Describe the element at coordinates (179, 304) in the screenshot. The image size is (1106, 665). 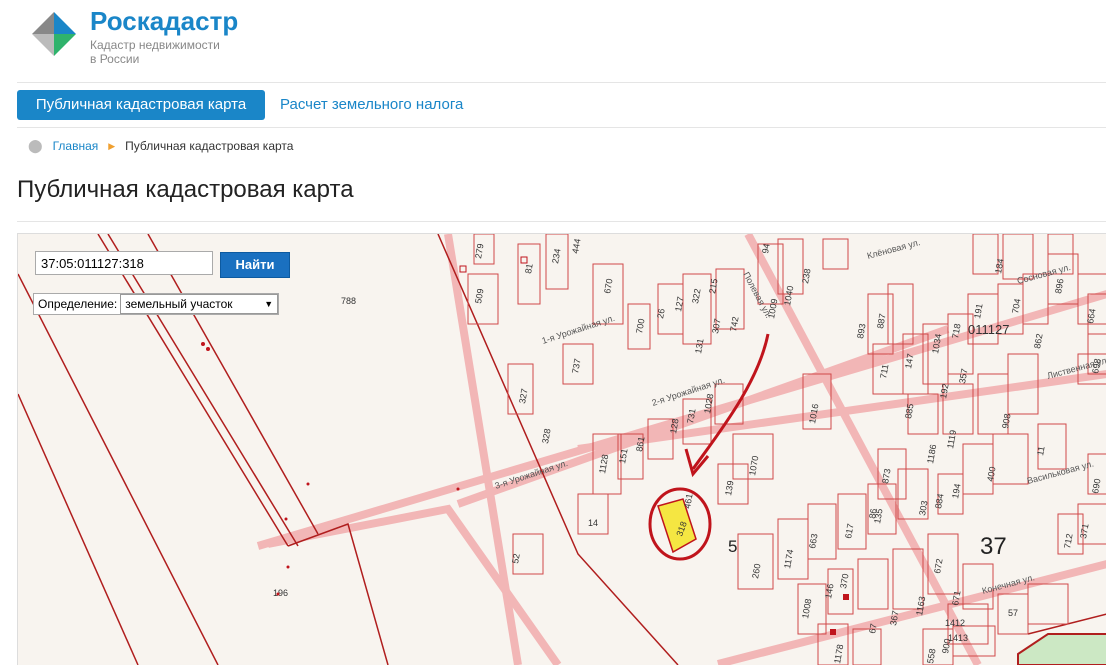
I see `definition-value: земельный участок` at that location.